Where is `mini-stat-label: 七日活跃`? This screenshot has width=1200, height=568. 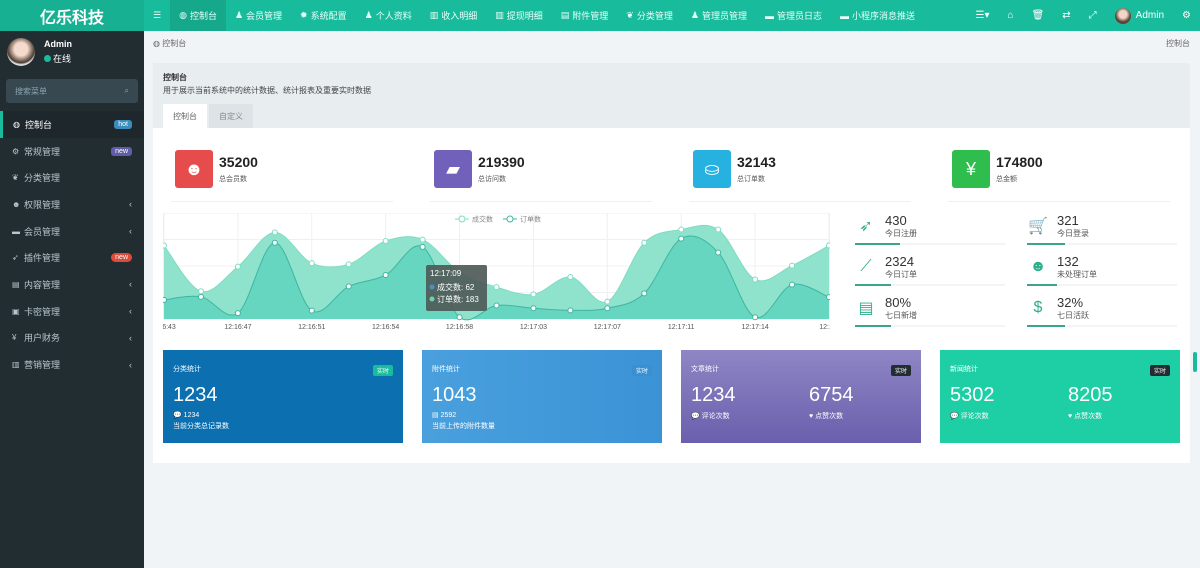 mini-stat-label: 七日活跃 is located at coordinates (1073, 315).